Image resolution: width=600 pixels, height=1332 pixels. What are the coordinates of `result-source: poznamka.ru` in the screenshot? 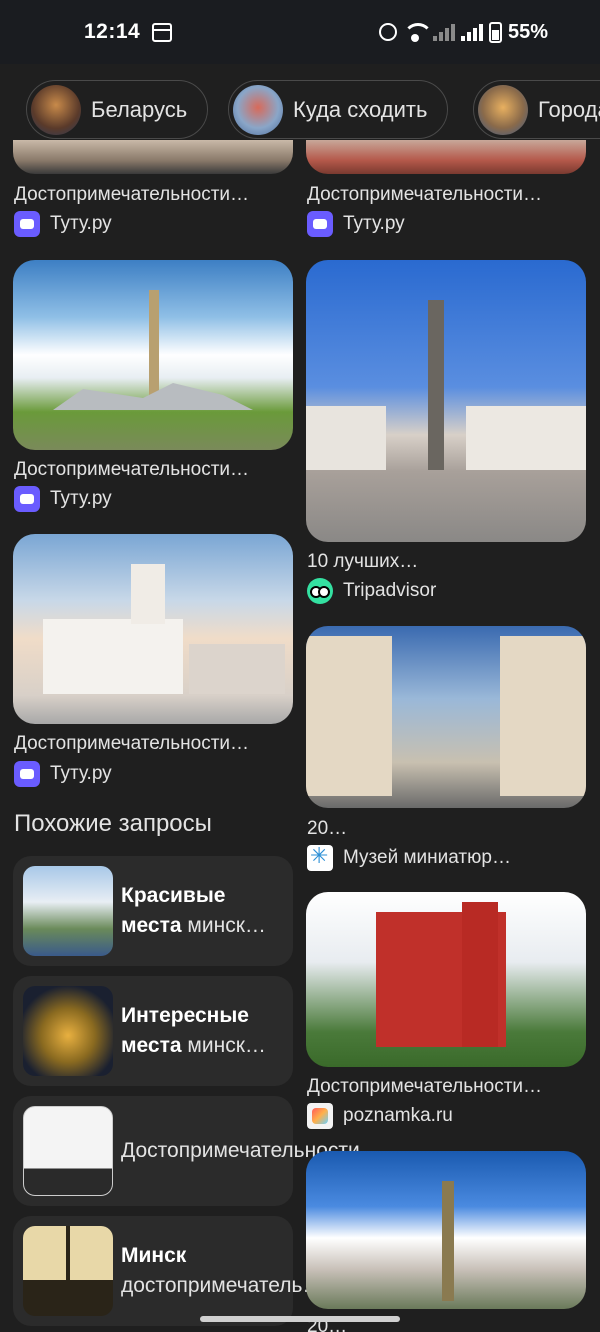 It's located at (380, 1116).